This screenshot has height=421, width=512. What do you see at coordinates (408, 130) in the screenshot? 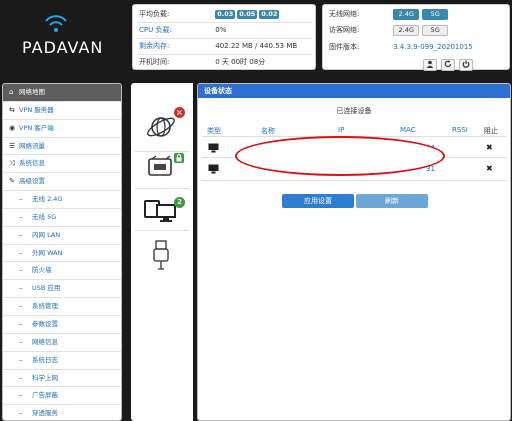
I see `col-mac: MAC` at bounding box center [408, 130].